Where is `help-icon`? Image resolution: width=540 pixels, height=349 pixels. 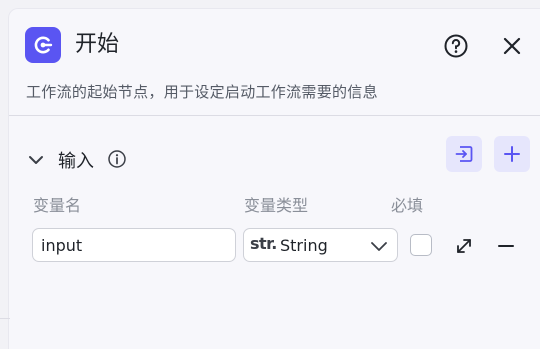
help-icon is located at coordinates (456, 46).